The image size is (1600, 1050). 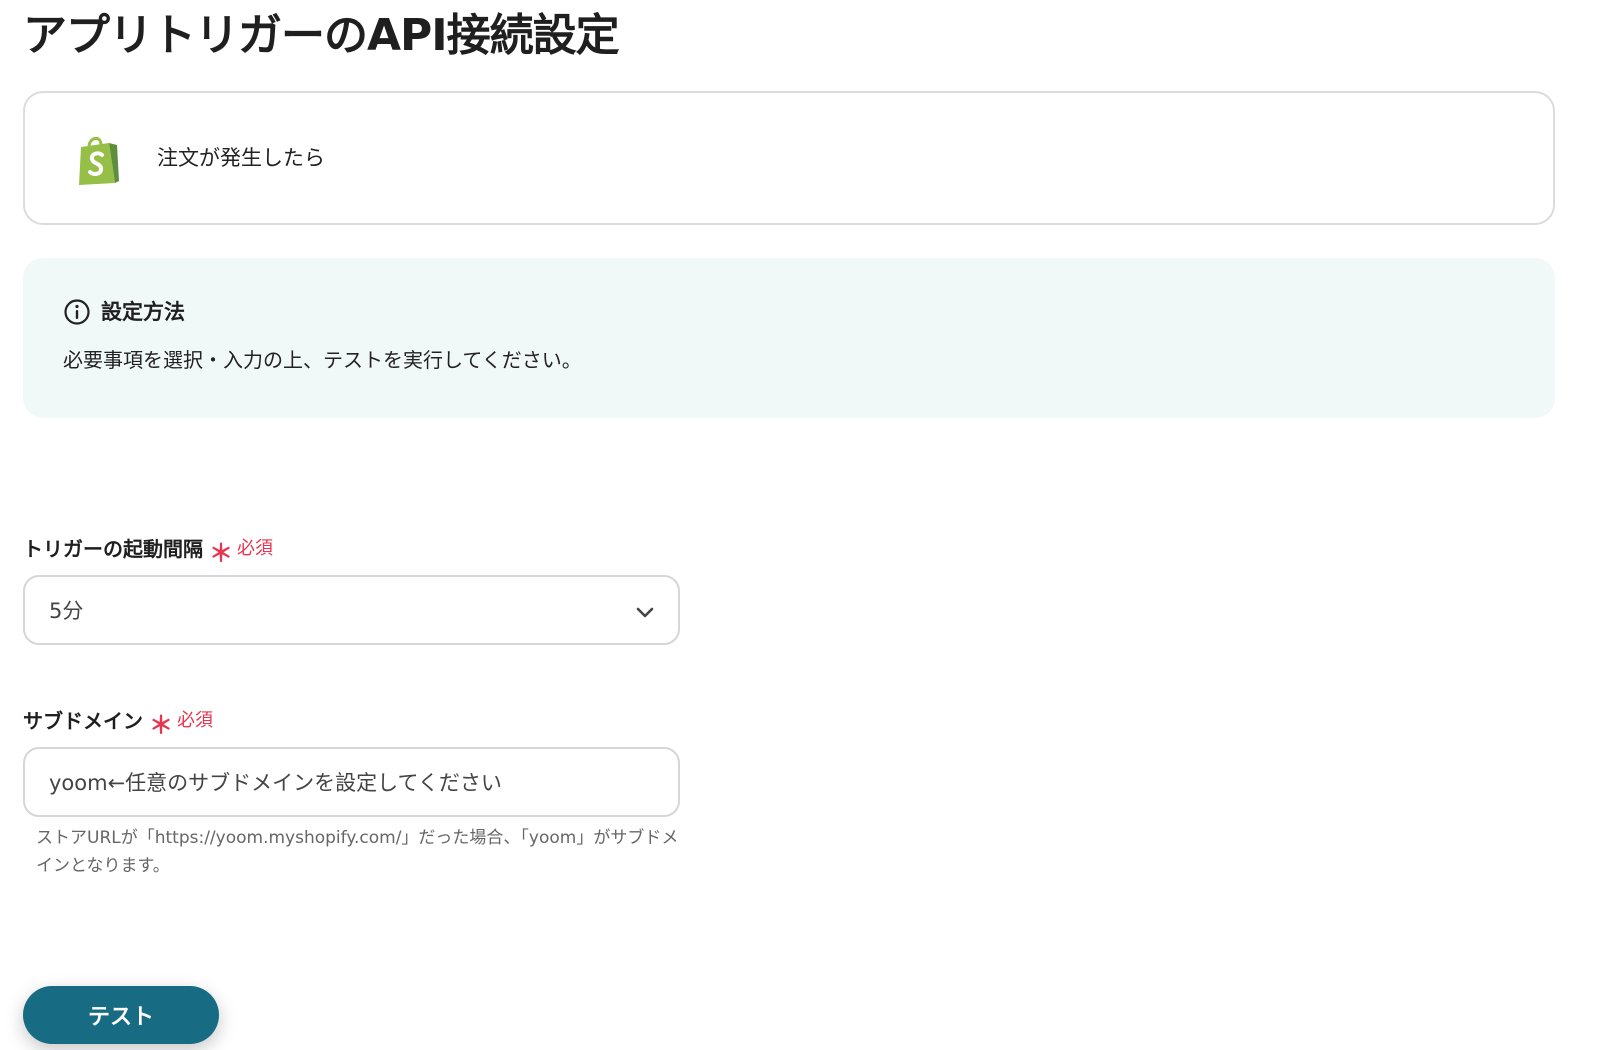 What do you see at coordinates (789, 158) in the screenshot?
I see `trigger-card: 注文が発生したら` at bounding box center [789, 158].